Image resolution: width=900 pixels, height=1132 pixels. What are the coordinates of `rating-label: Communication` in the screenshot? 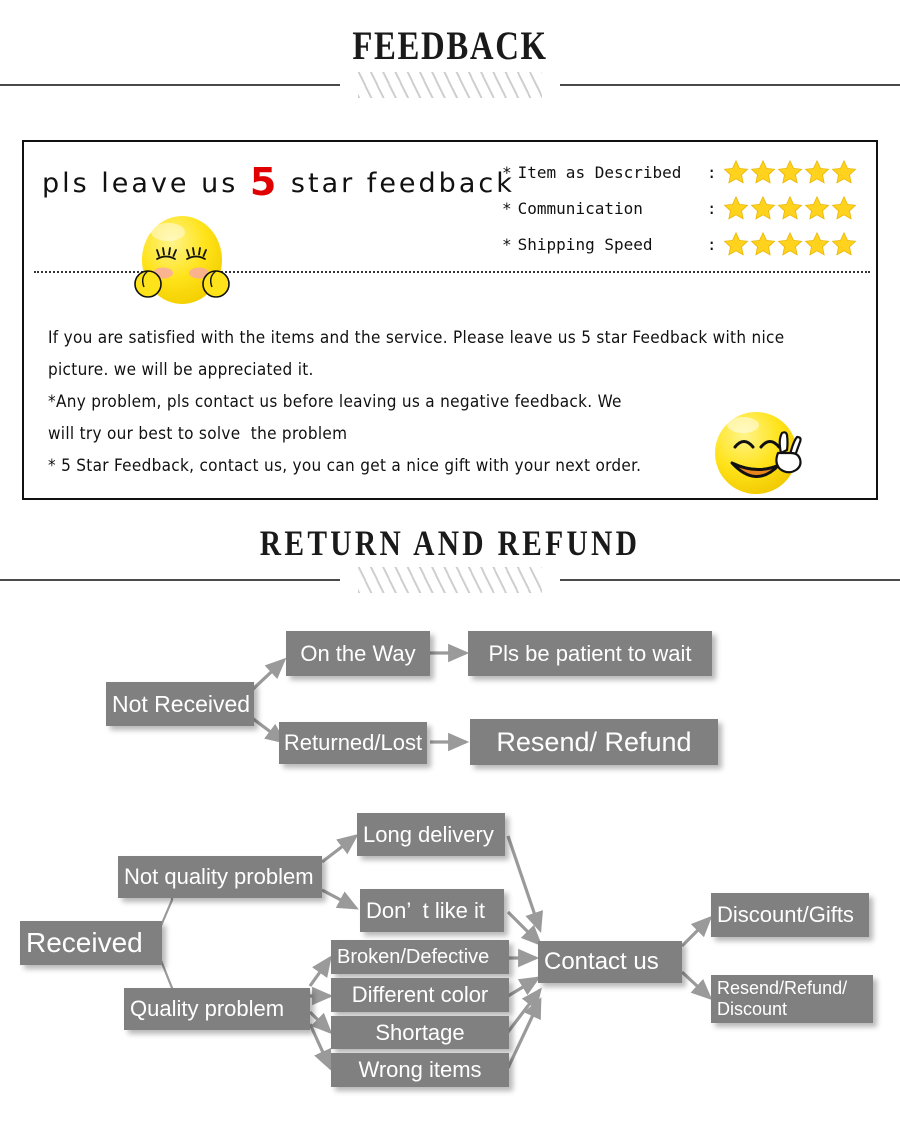 It's located at (580, 208).